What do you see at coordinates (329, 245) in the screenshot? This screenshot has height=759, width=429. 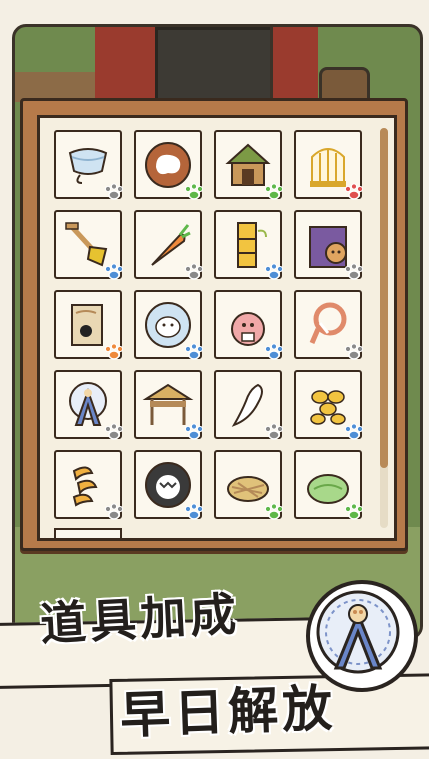 I see `item-cell-bag` at bounding box center [329, 245].